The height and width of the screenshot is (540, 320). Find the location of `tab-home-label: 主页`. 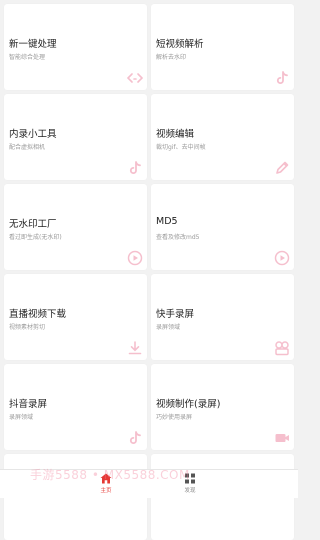

tab-home-label: 主页 is located at coordinates (106, 491).